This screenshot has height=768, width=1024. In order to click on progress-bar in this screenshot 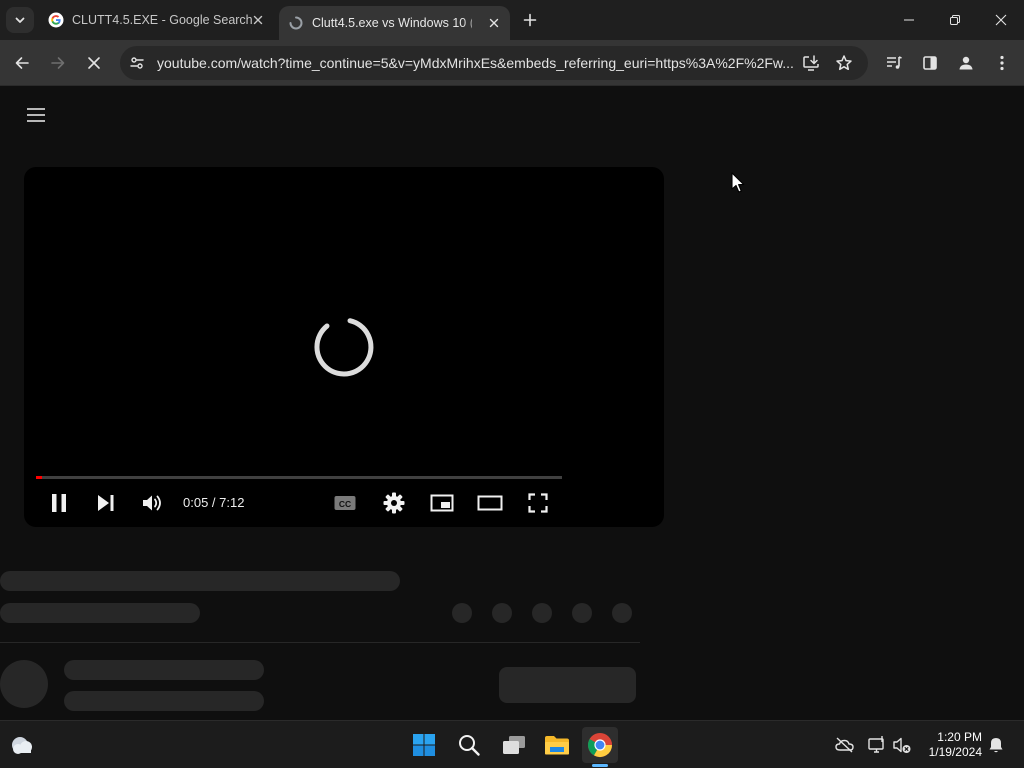, I will do `click(299, 477)`.